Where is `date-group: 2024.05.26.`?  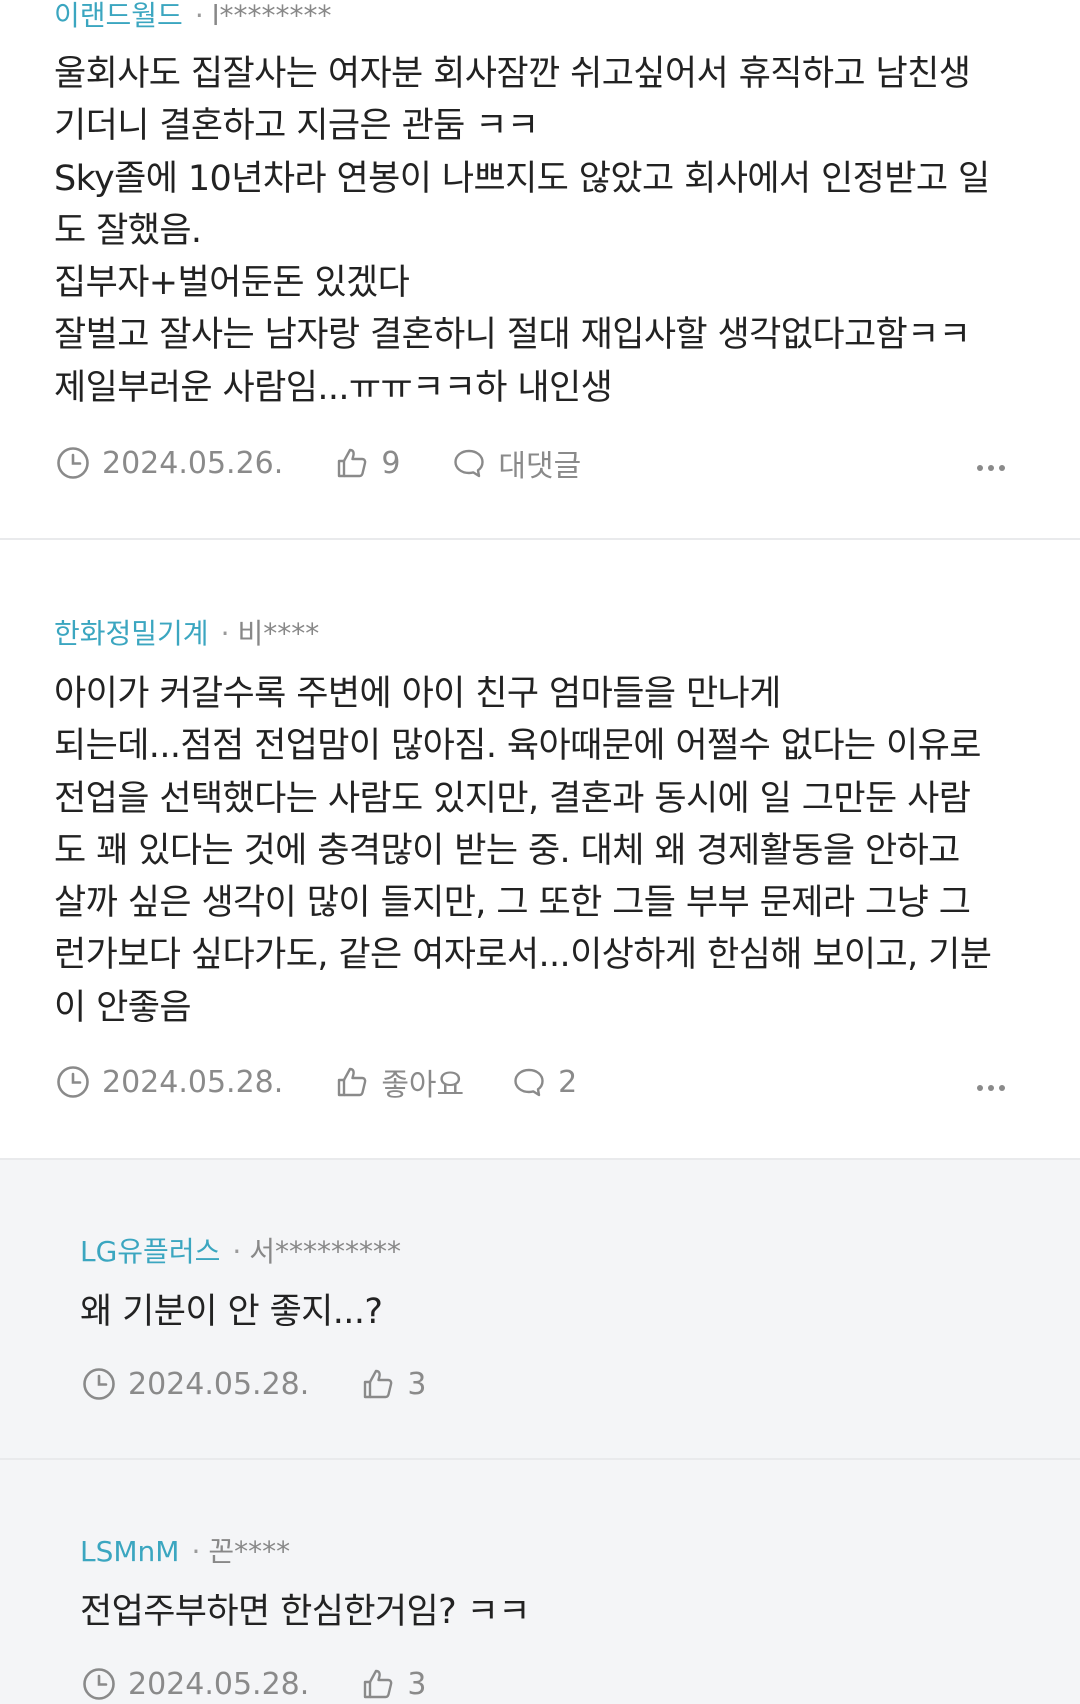 date-group: 2024.05.26. is located at coordinates (168, 463).